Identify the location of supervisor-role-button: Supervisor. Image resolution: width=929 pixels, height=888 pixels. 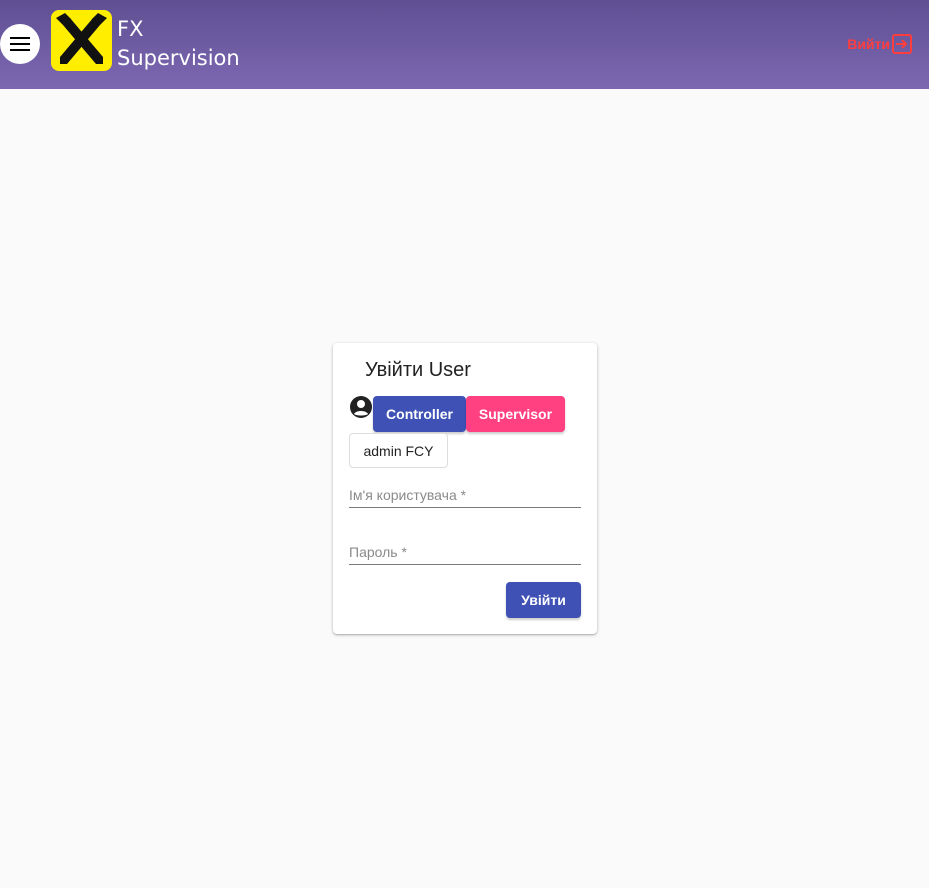
(515, 414).